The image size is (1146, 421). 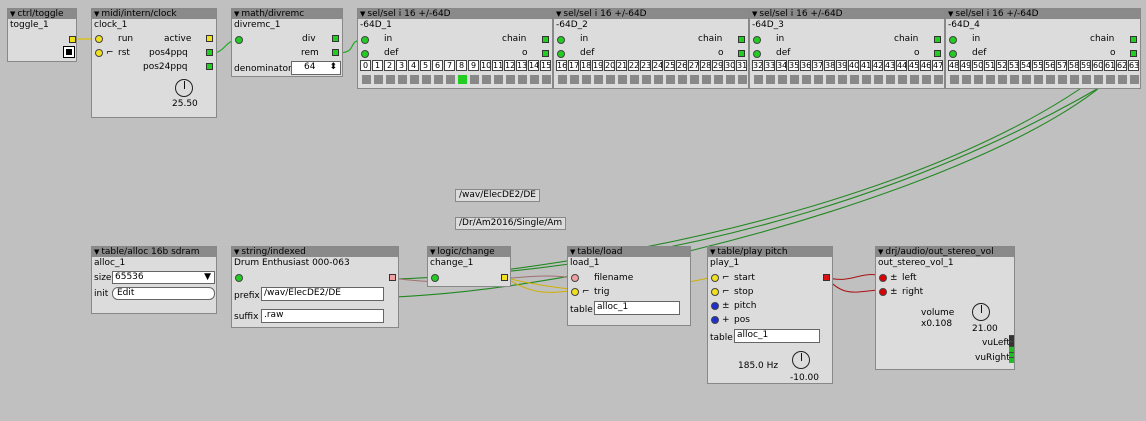 I want to click on chevron-down-icon: ▼, so click(x=207, y=277).